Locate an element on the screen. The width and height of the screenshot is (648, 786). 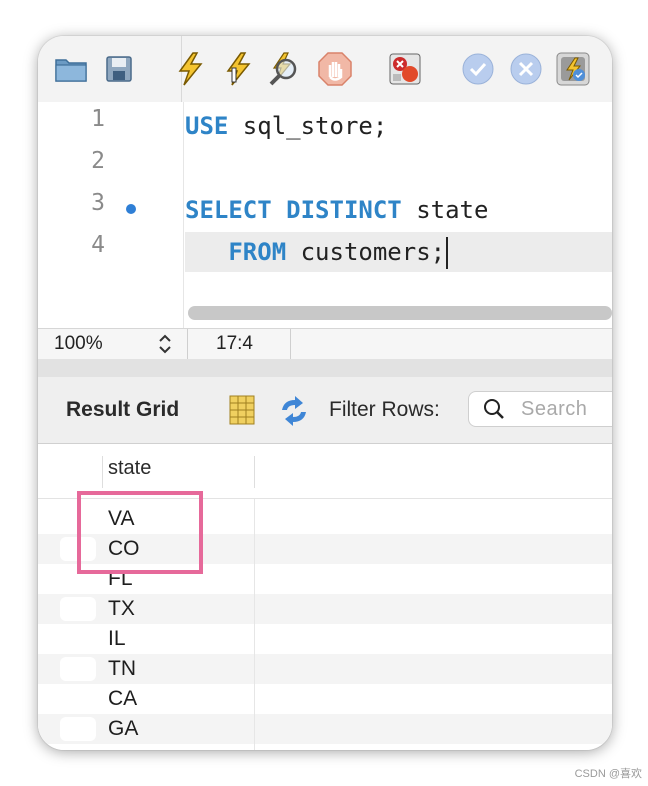
code-line-1: USE sql_store; is located at coordinates (286, 126).